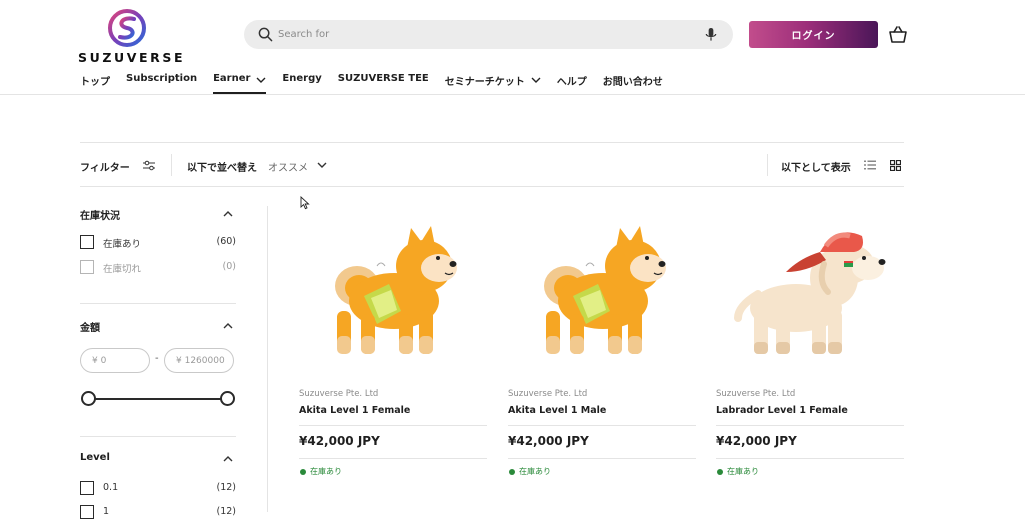 The image size is (1025, 519). I want to click on filter-option-level-1: 1 (12), so click(158, 512).